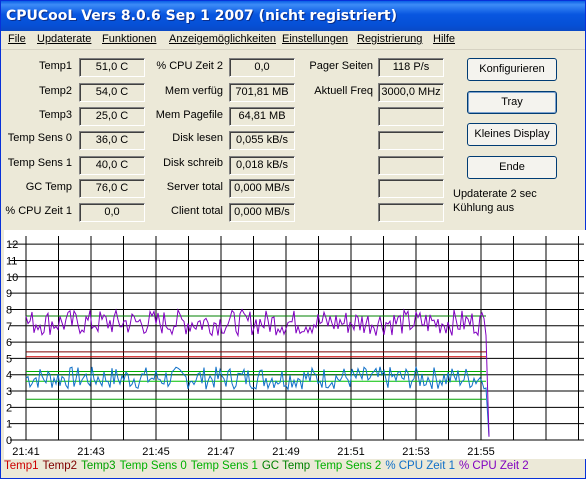  I want to click on value-server-total: 0,000 MB/s, so click(262, 188).